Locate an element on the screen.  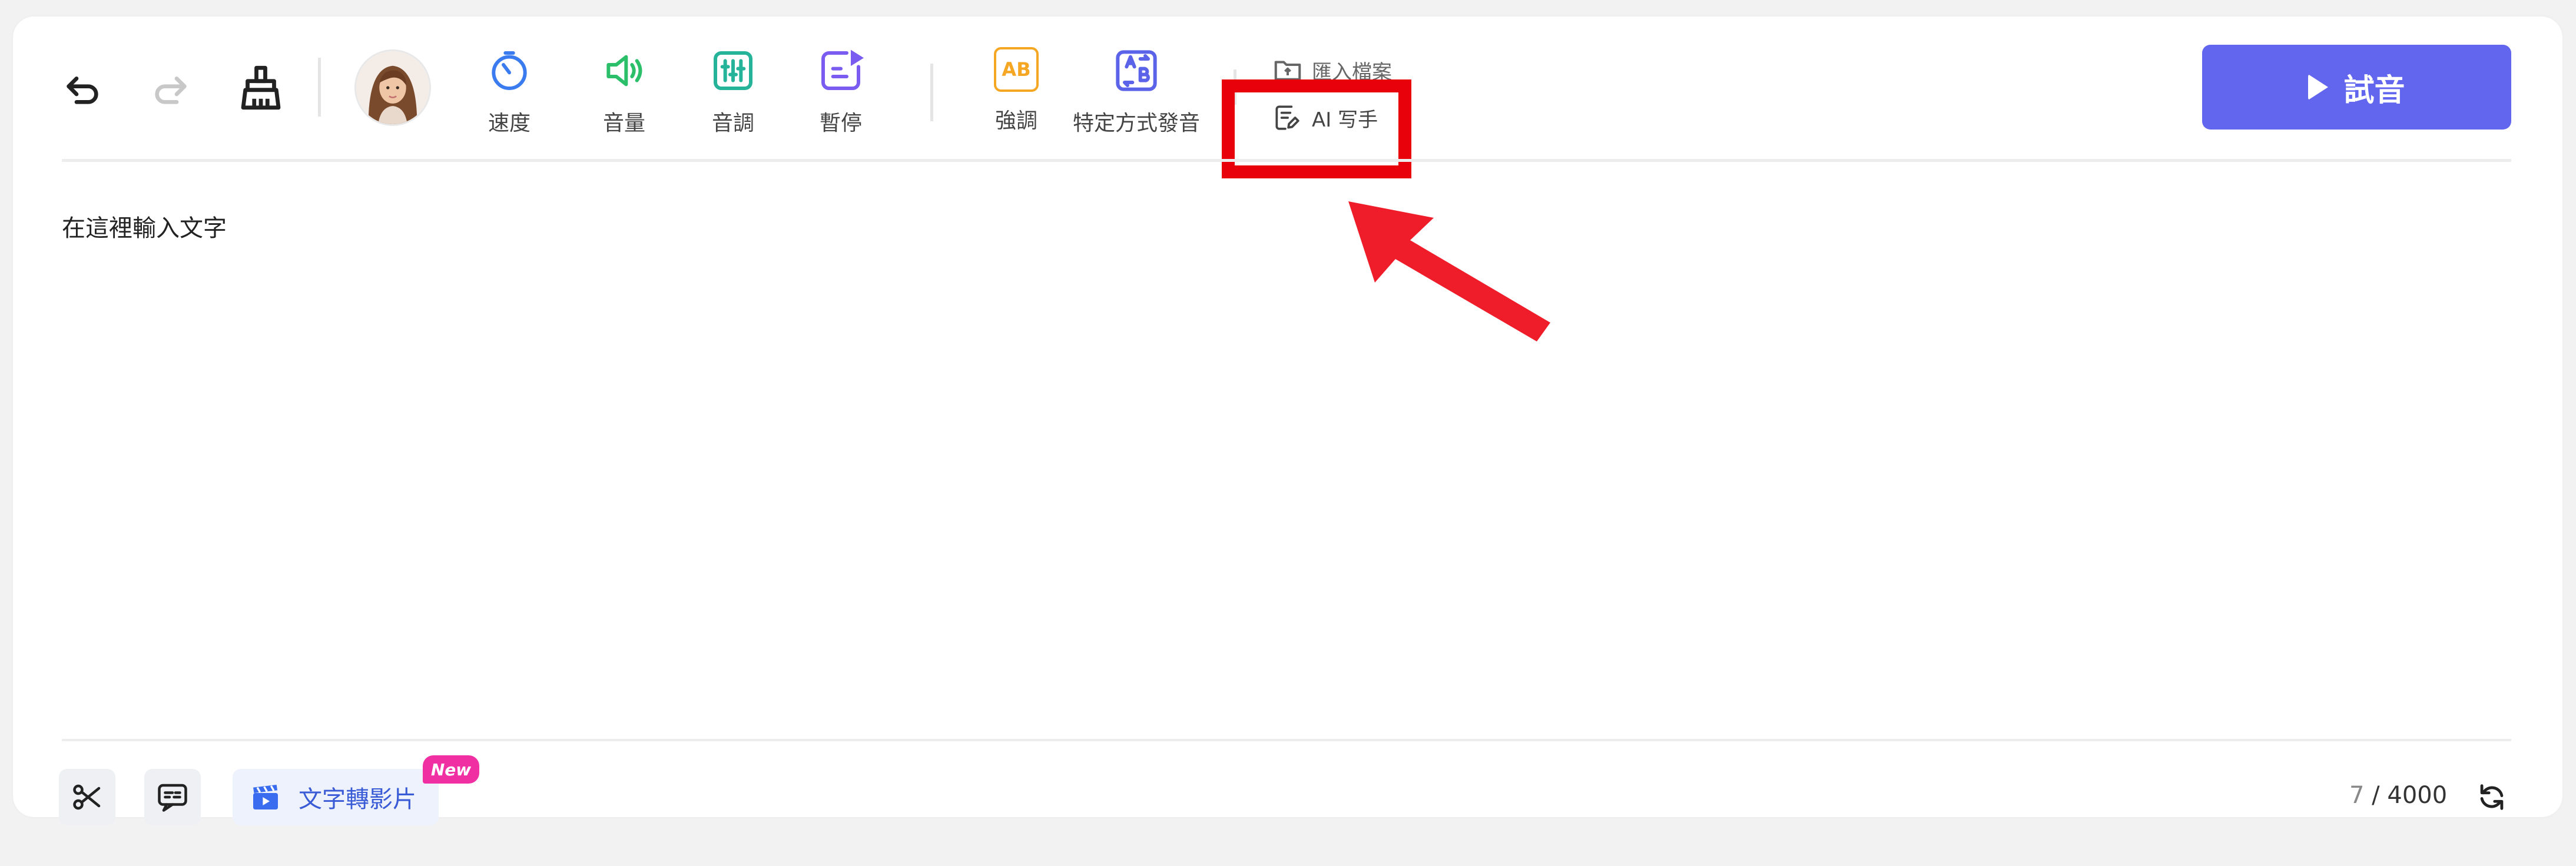
redo-button is located at coordinates (171, 89).